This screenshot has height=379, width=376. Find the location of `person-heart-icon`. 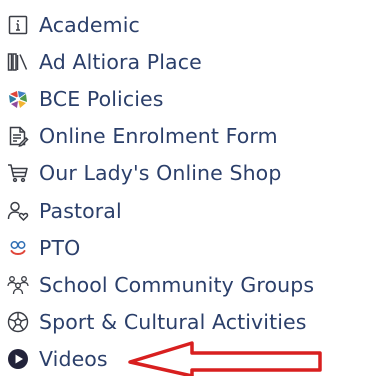

person-heart-icon is located at coordinates (18, 211).